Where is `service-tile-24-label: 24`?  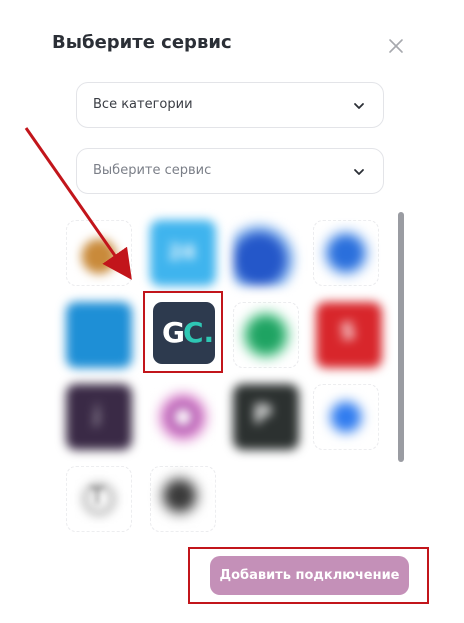
service-tile-24-label: 24 is located at coordinates (182, 252).